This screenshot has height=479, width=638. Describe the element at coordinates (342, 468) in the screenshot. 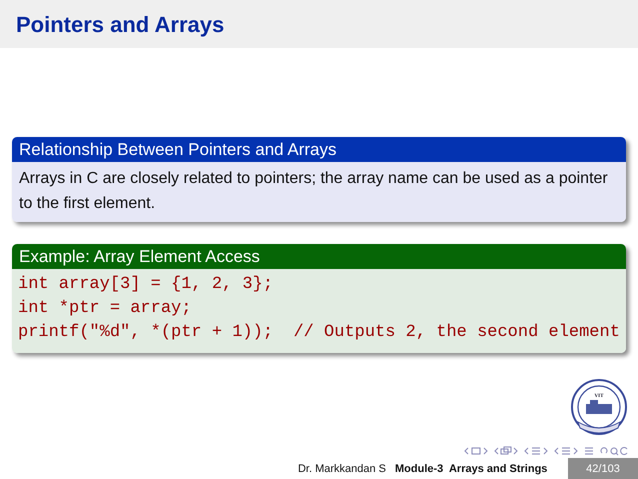

I see `author-name: Dr. Markkandan S` at that location.